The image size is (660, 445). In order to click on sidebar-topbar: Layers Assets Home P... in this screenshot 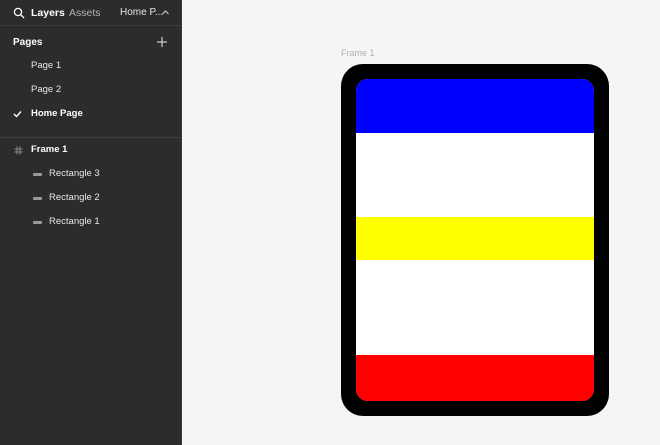, I will do `click(91, 13)`.